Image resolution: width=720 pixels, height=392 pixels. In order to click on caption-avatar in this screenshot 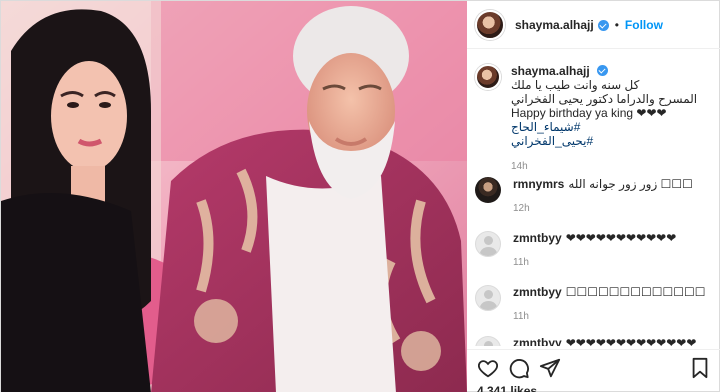, I will do `click(488, 77)`.